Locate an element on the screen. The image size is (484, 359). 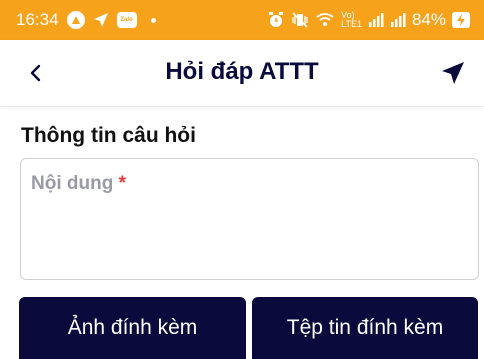
page-title: Hỏi đáp ATTT is located at coordinates (242, 71).